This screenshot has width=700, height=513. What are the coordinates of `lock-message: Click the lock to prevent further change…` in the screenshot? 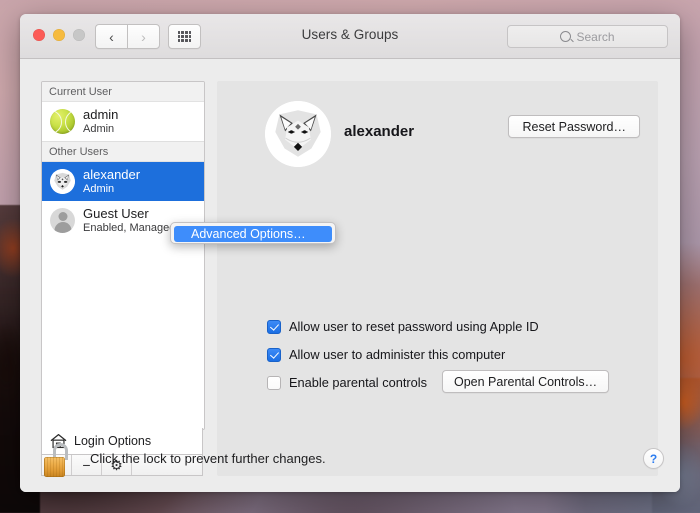 It's located at (208, 458).